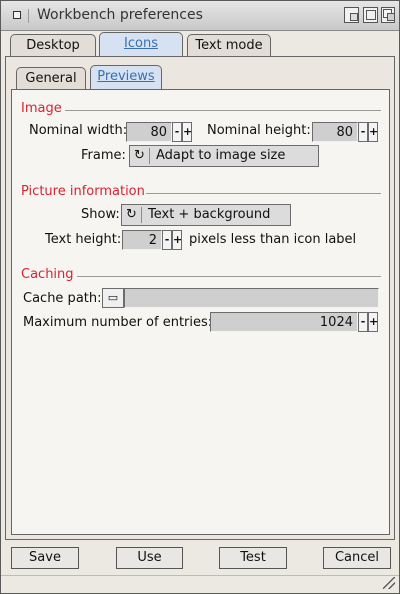 The image size is (400, 594). What do you see at coordinates (223, 110) in the screenshot?
I see `image-group-divider` at bounding box center [223, 110].